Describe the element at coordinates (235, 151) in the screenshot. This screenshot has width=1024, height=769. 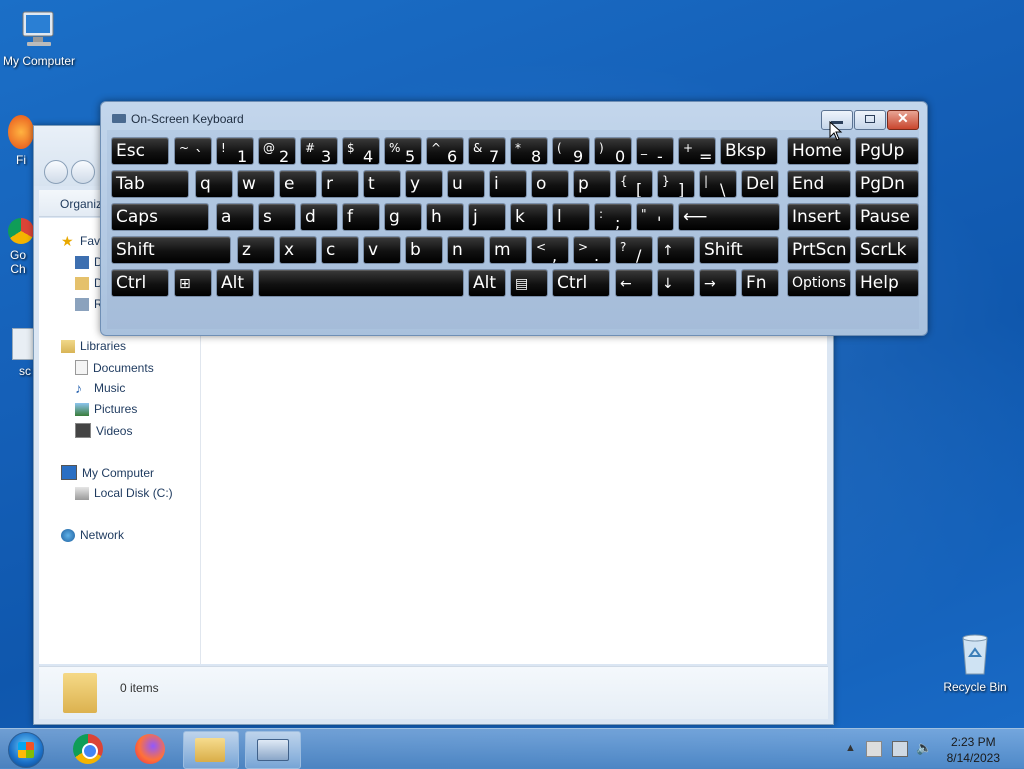
I see `key-1: ! 1` at that location.